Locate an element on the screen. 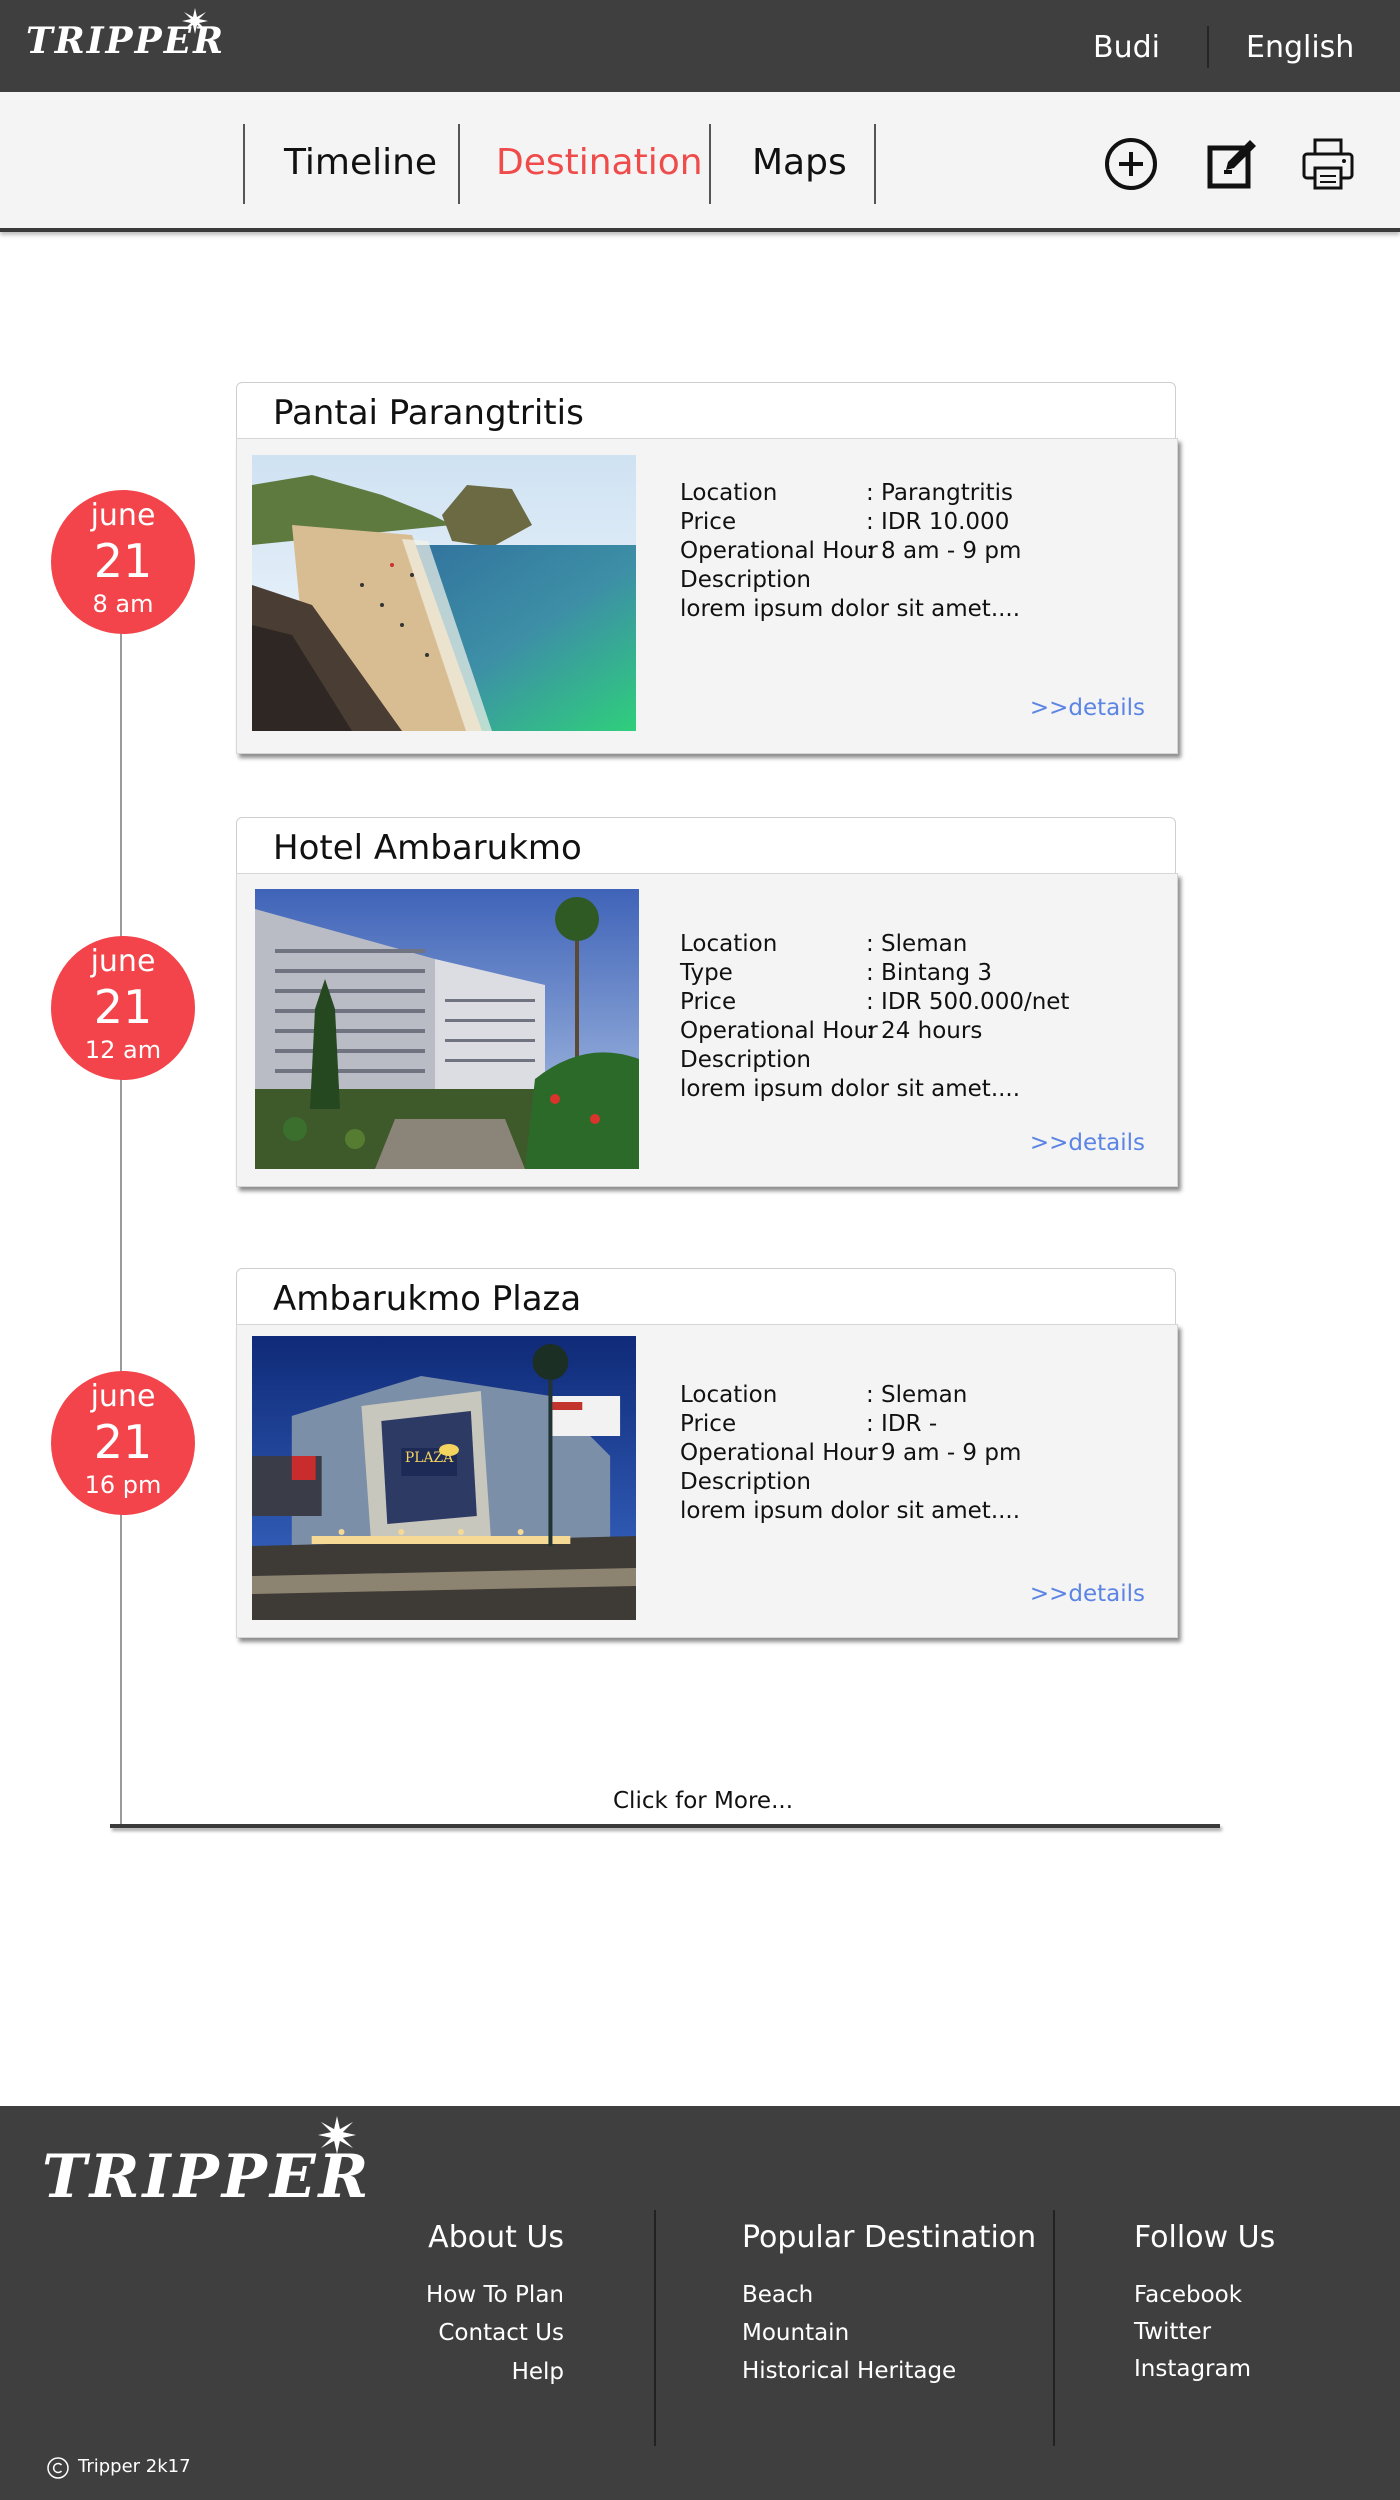 The width and height of the screenshot is (1400, 2500). tab-destination: Destination is located at coordinates (599, 162).